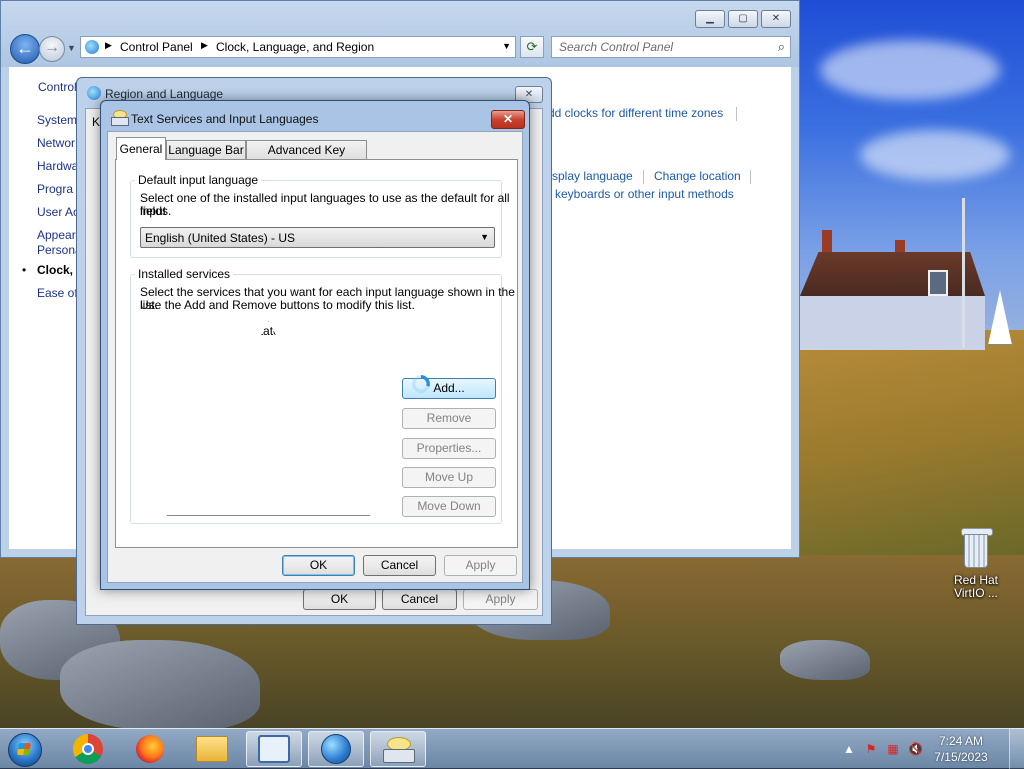  Describe the element at coordinates (220, 238) in the screenshot. I see `default-input-language-value: English (United States) - US` at that location.